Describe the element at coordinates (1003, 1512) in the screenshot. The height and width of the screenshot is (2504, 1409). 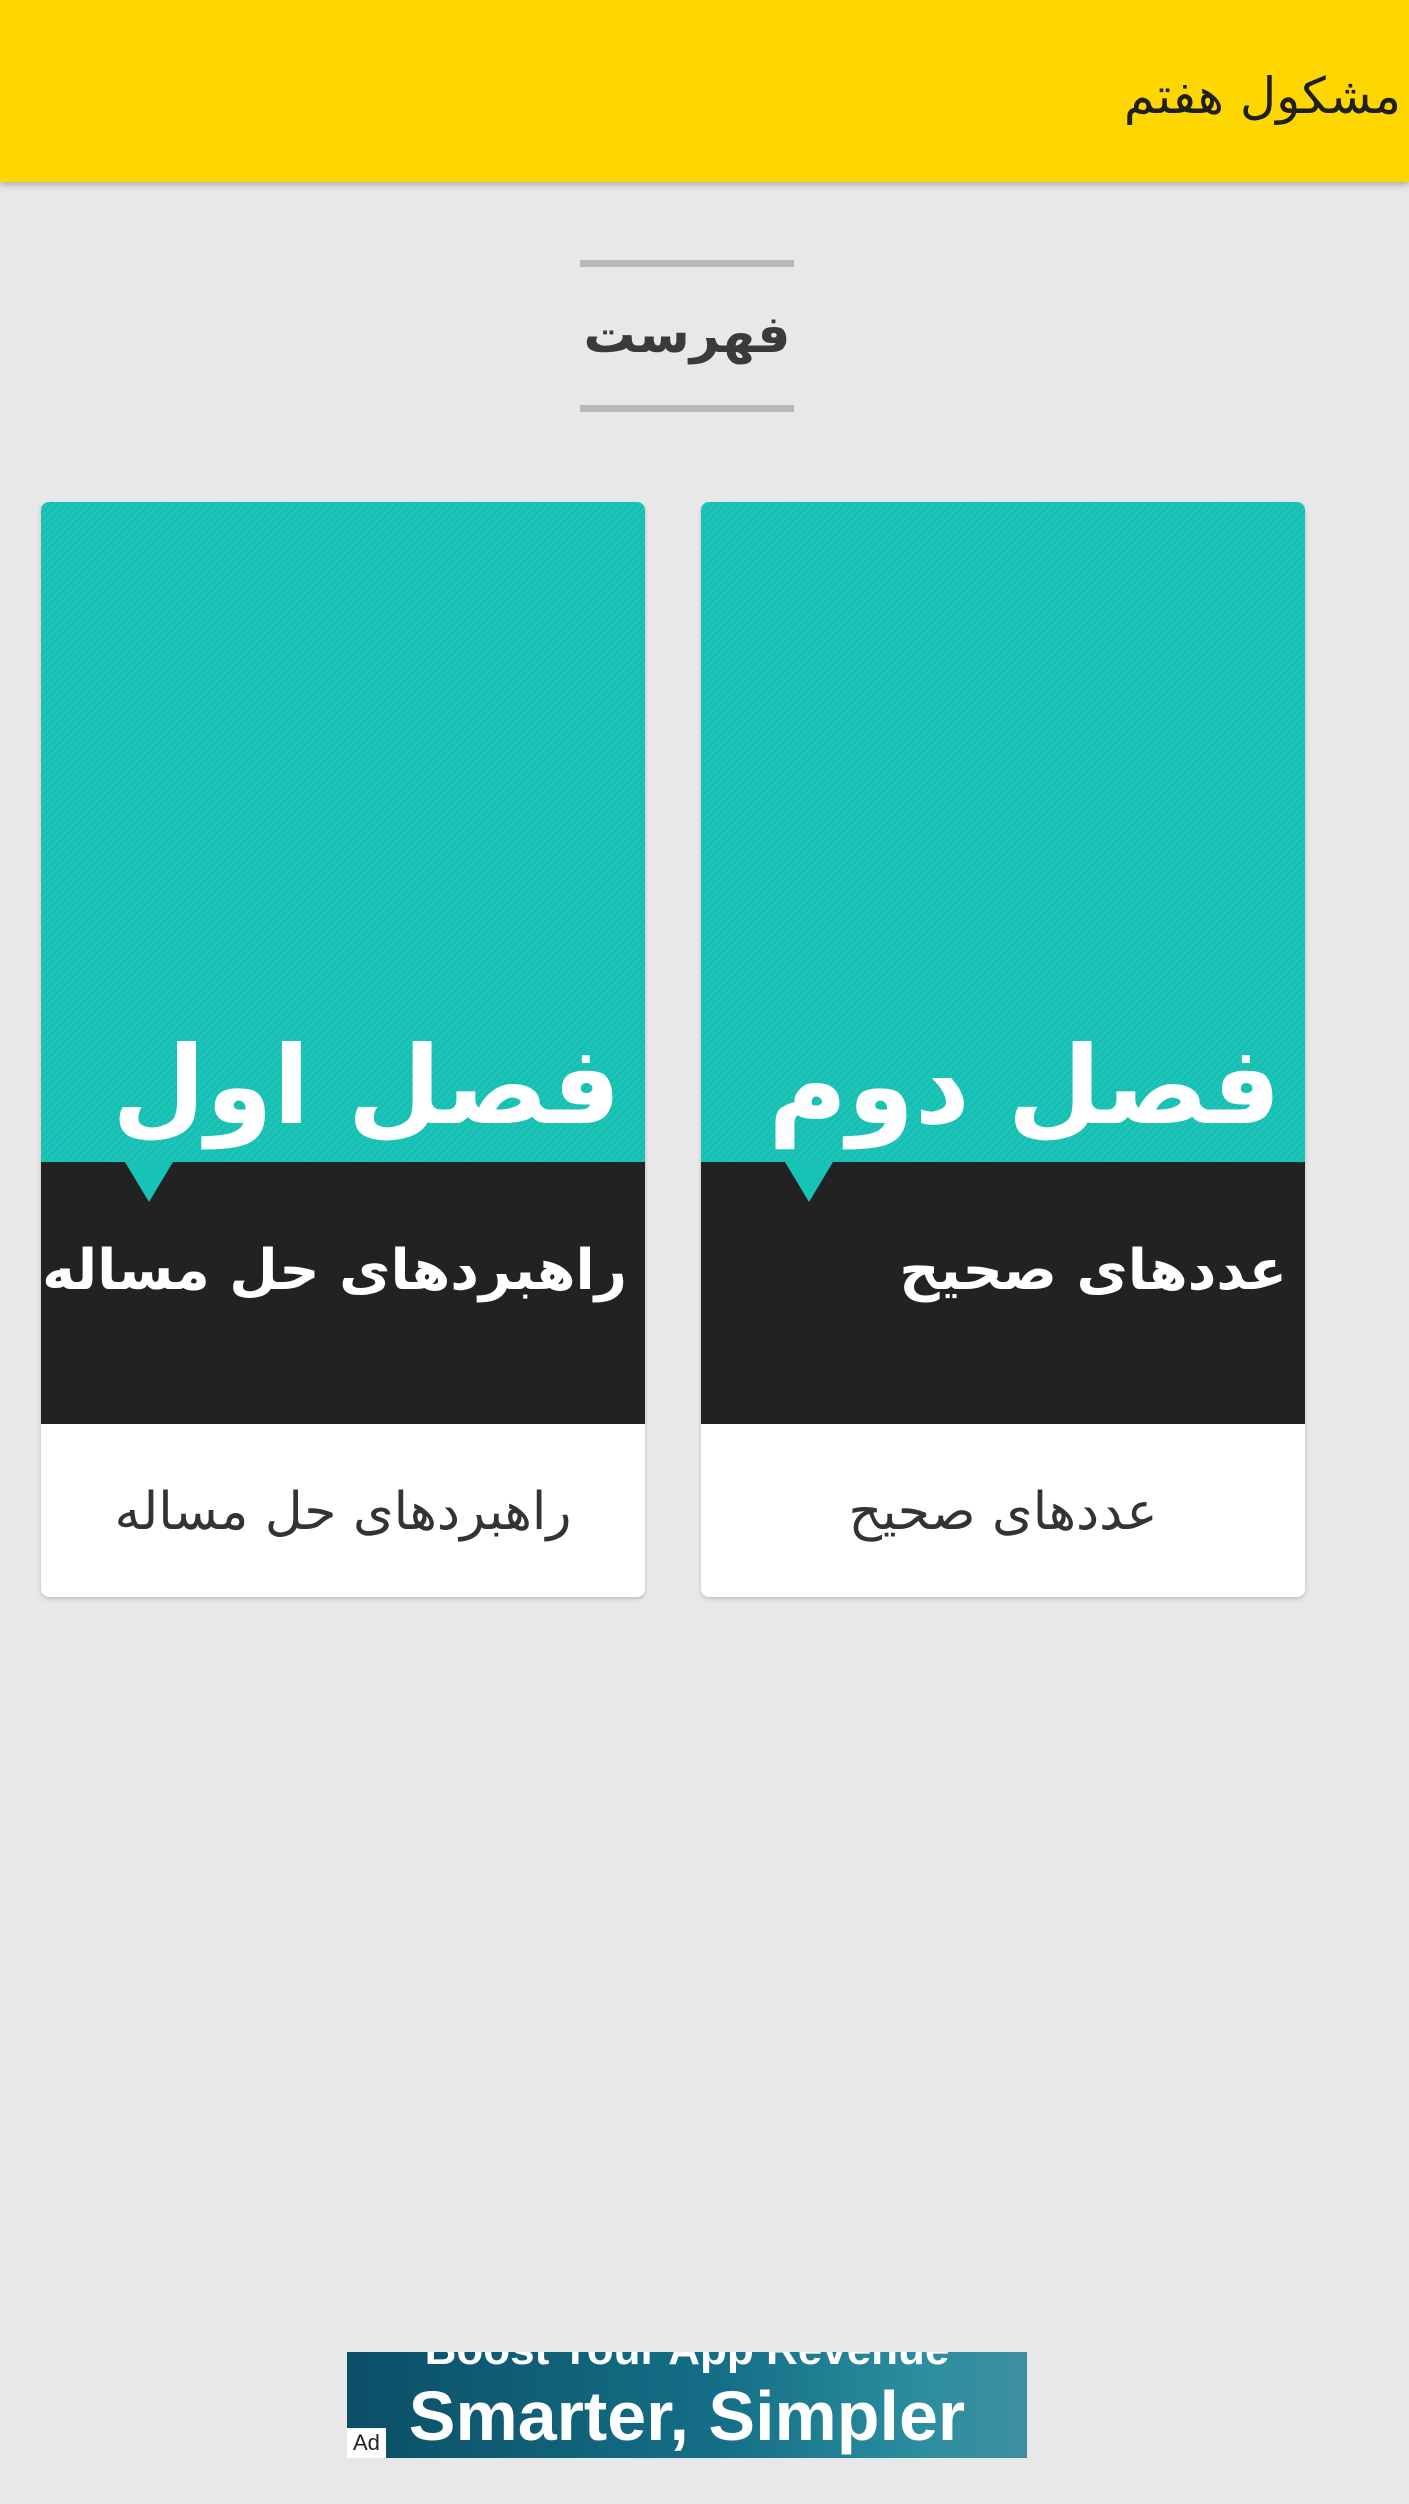
I see `card-caption: عددهای صحیح` at that location.